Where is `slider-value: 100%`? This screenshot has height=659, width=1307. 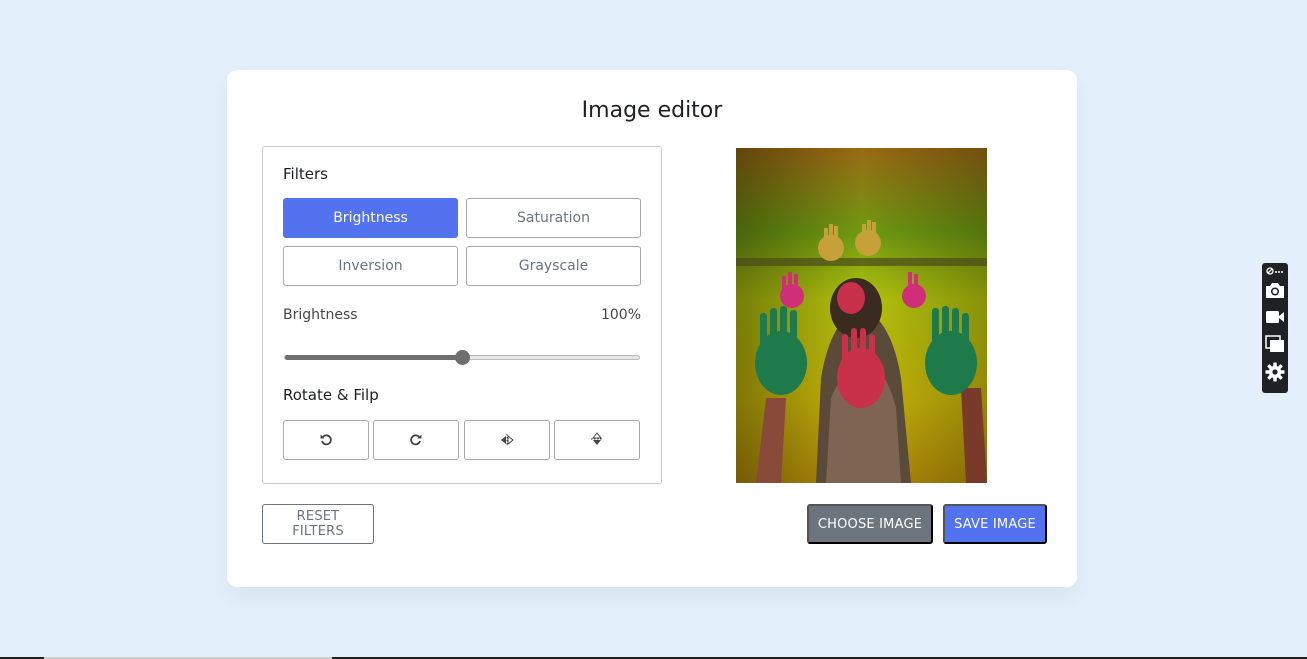
slider-value: 100% is located at coordinates (620, 315).